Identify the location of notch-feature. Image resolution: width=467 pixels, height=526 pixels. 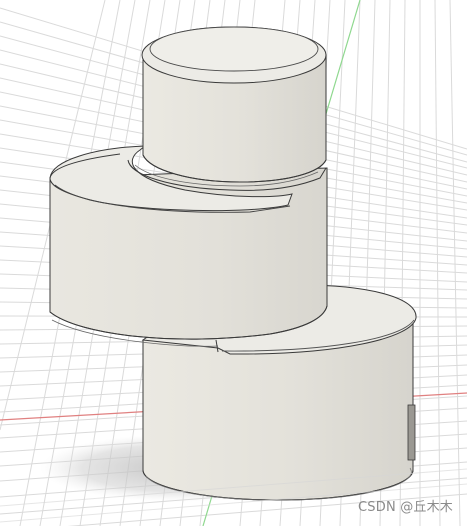
(411, 432).